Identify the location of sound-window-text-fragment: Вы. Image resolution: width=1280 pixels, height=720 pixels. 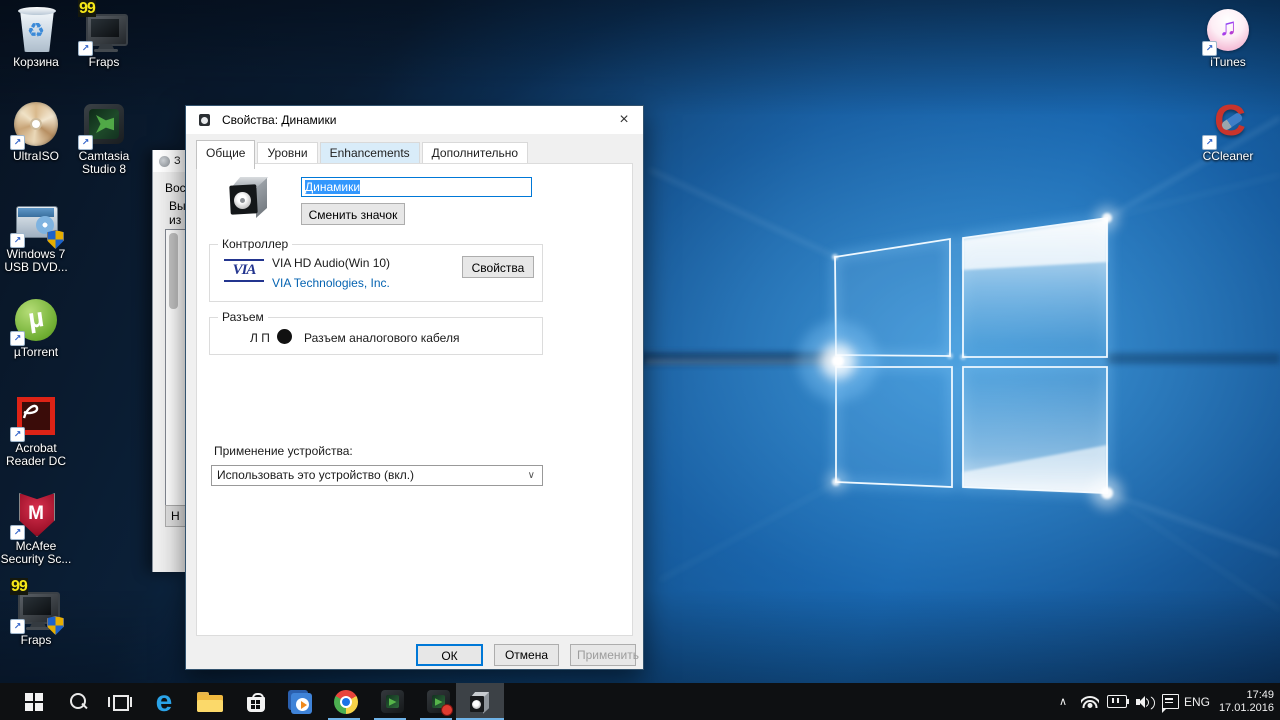
(177, 206).